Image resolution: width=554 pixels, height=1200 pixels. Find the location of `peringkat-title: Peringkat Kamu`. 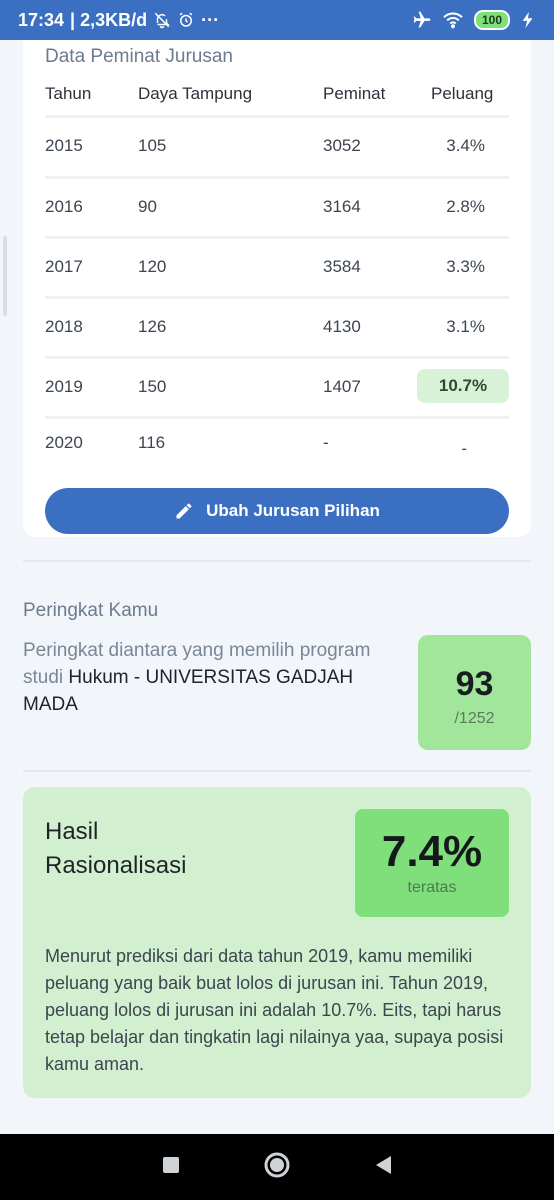

peringkat-title: Peringkat Kamu is located at coordinates (91, 610).